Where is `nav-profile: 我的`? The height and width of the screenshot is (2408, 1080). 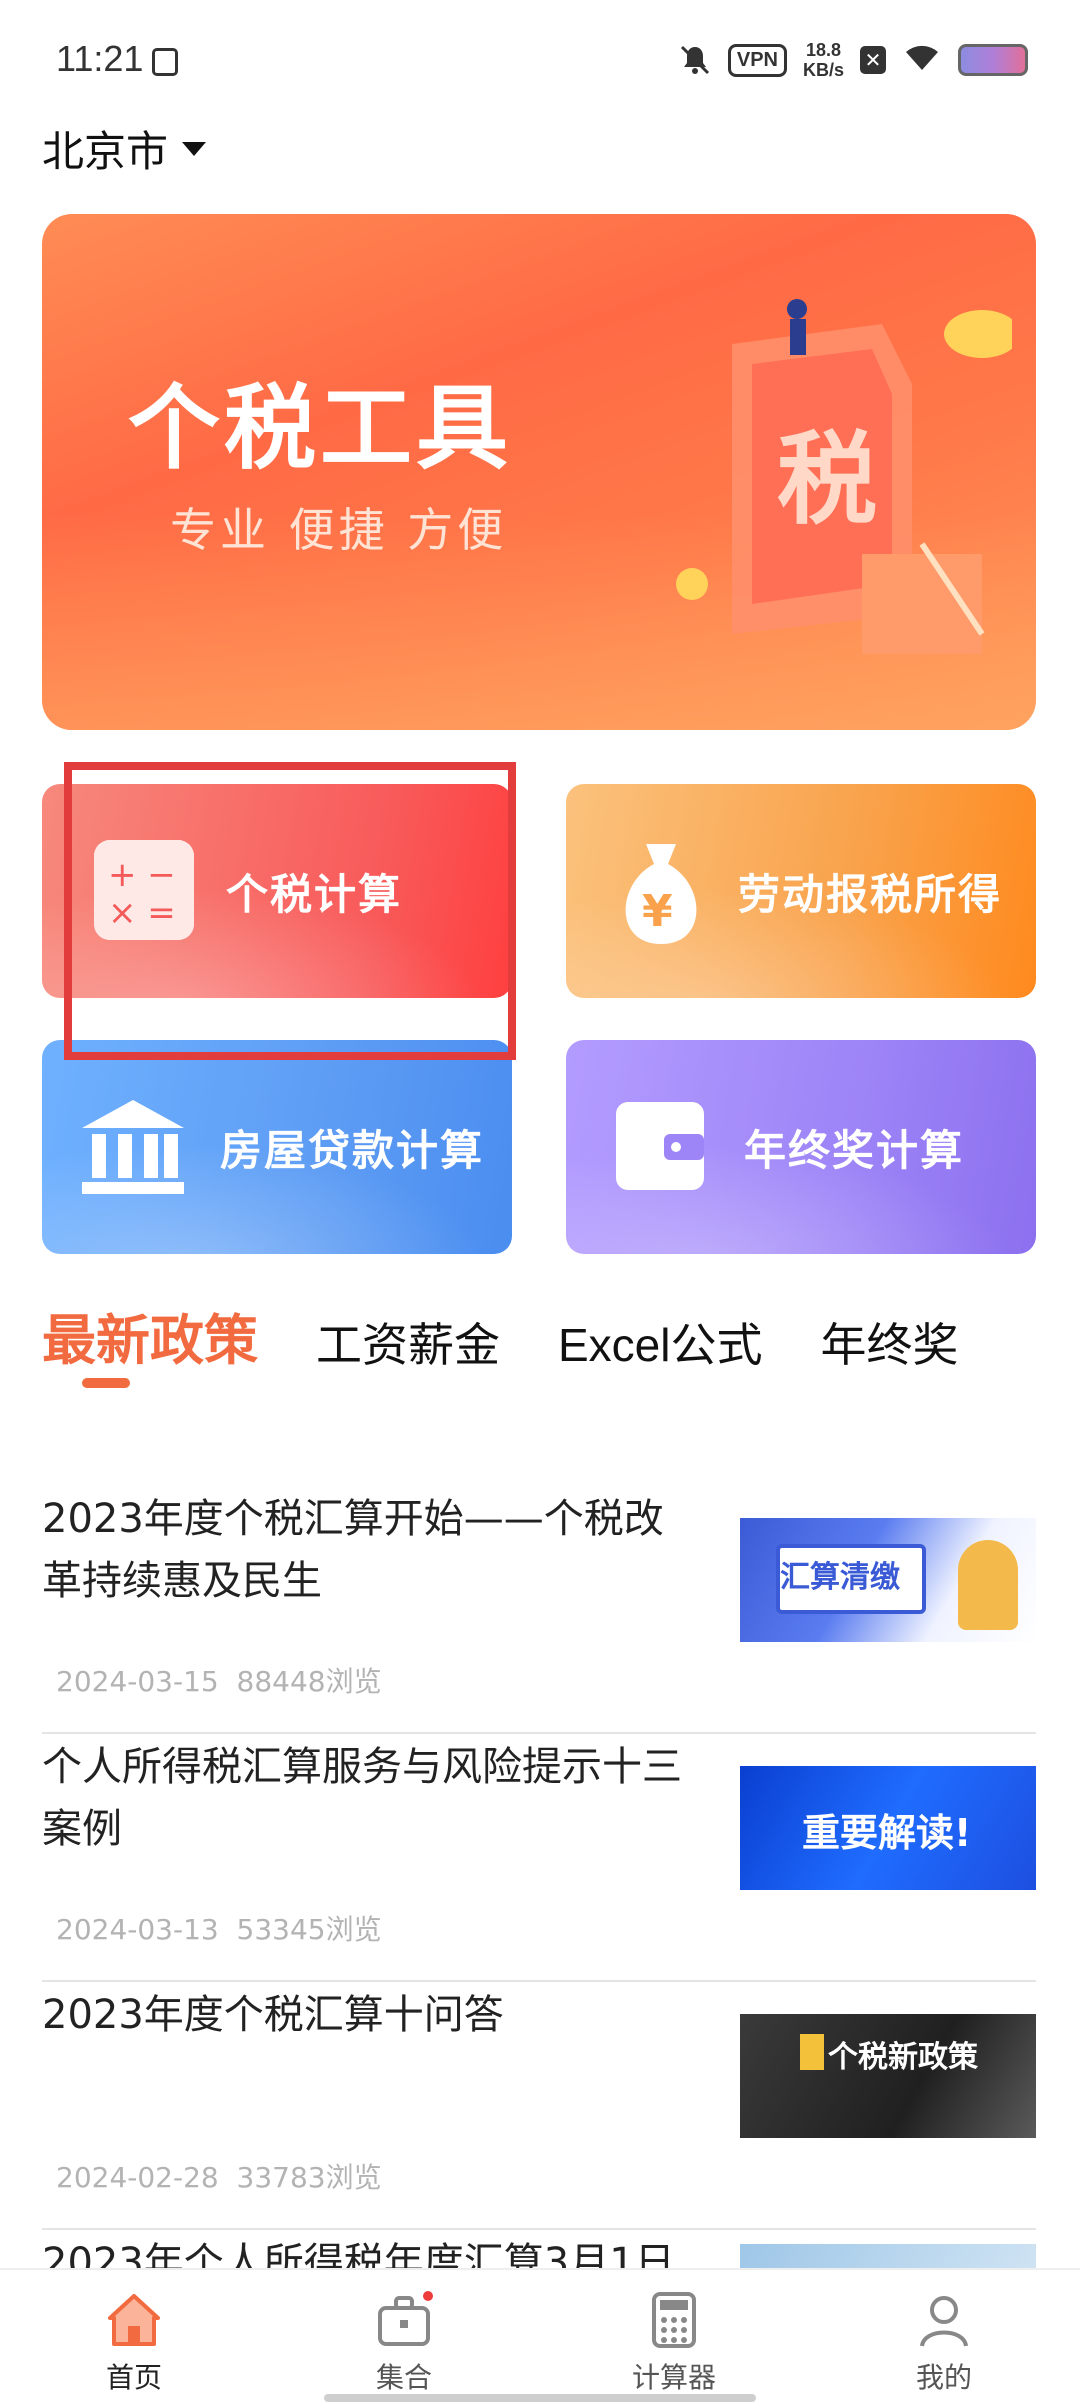 nav-profile: 我的 is located at coordinates (944, 2343).